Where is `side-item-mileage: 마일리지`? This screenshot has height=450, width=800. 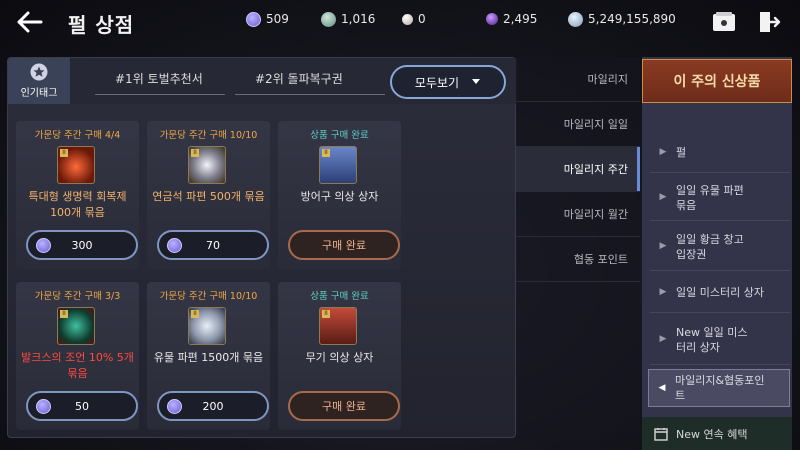
side-item-mileage: 마일리지 is located at coordinates (578, 79).